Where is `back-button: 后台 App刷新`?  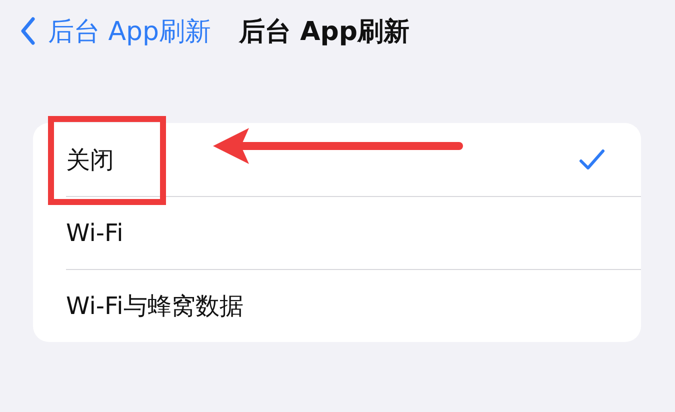 back-button: 后台 App刷新 is located at coordinates (116, 31).